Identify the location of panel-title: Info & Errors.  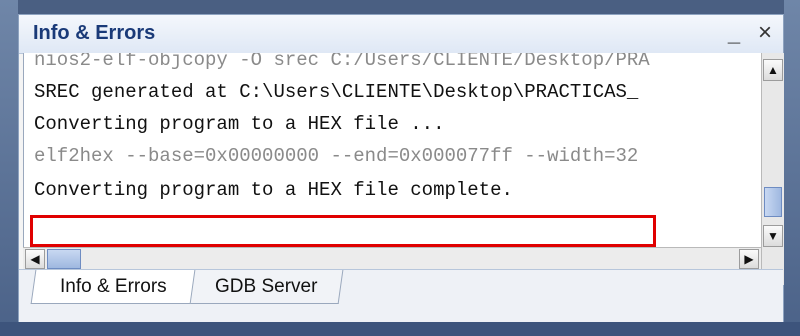
(94, 33).